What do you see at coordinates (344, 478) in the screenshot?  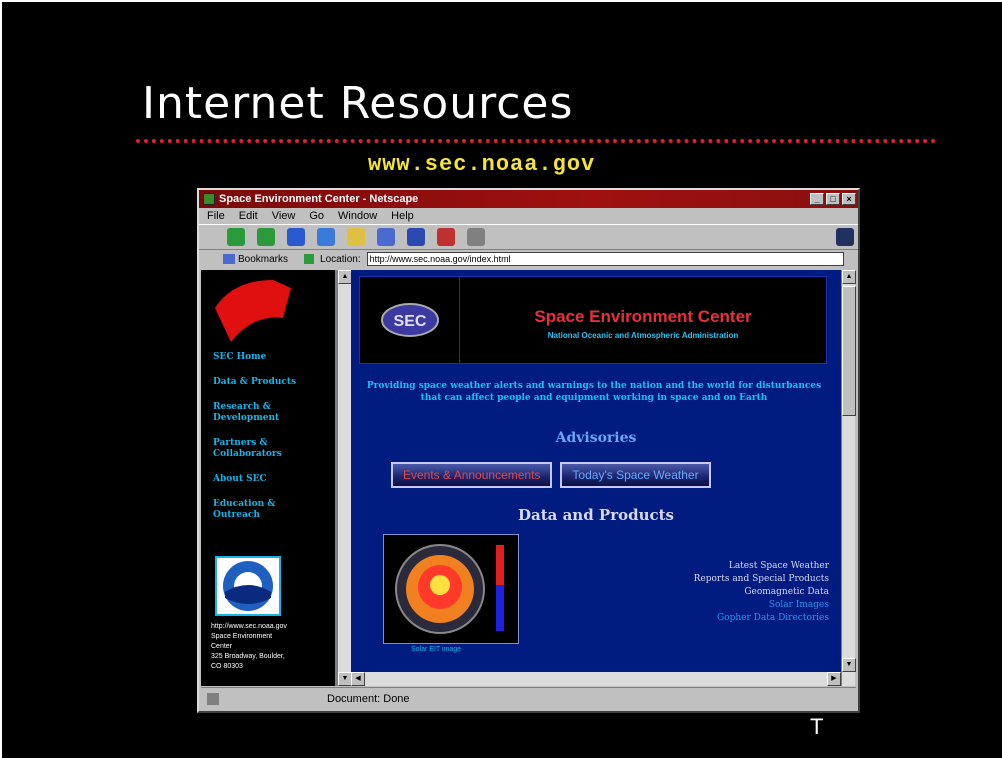 I see `left-frame-scrollbar: ▲ ▼` at bounding box center [344, 478].